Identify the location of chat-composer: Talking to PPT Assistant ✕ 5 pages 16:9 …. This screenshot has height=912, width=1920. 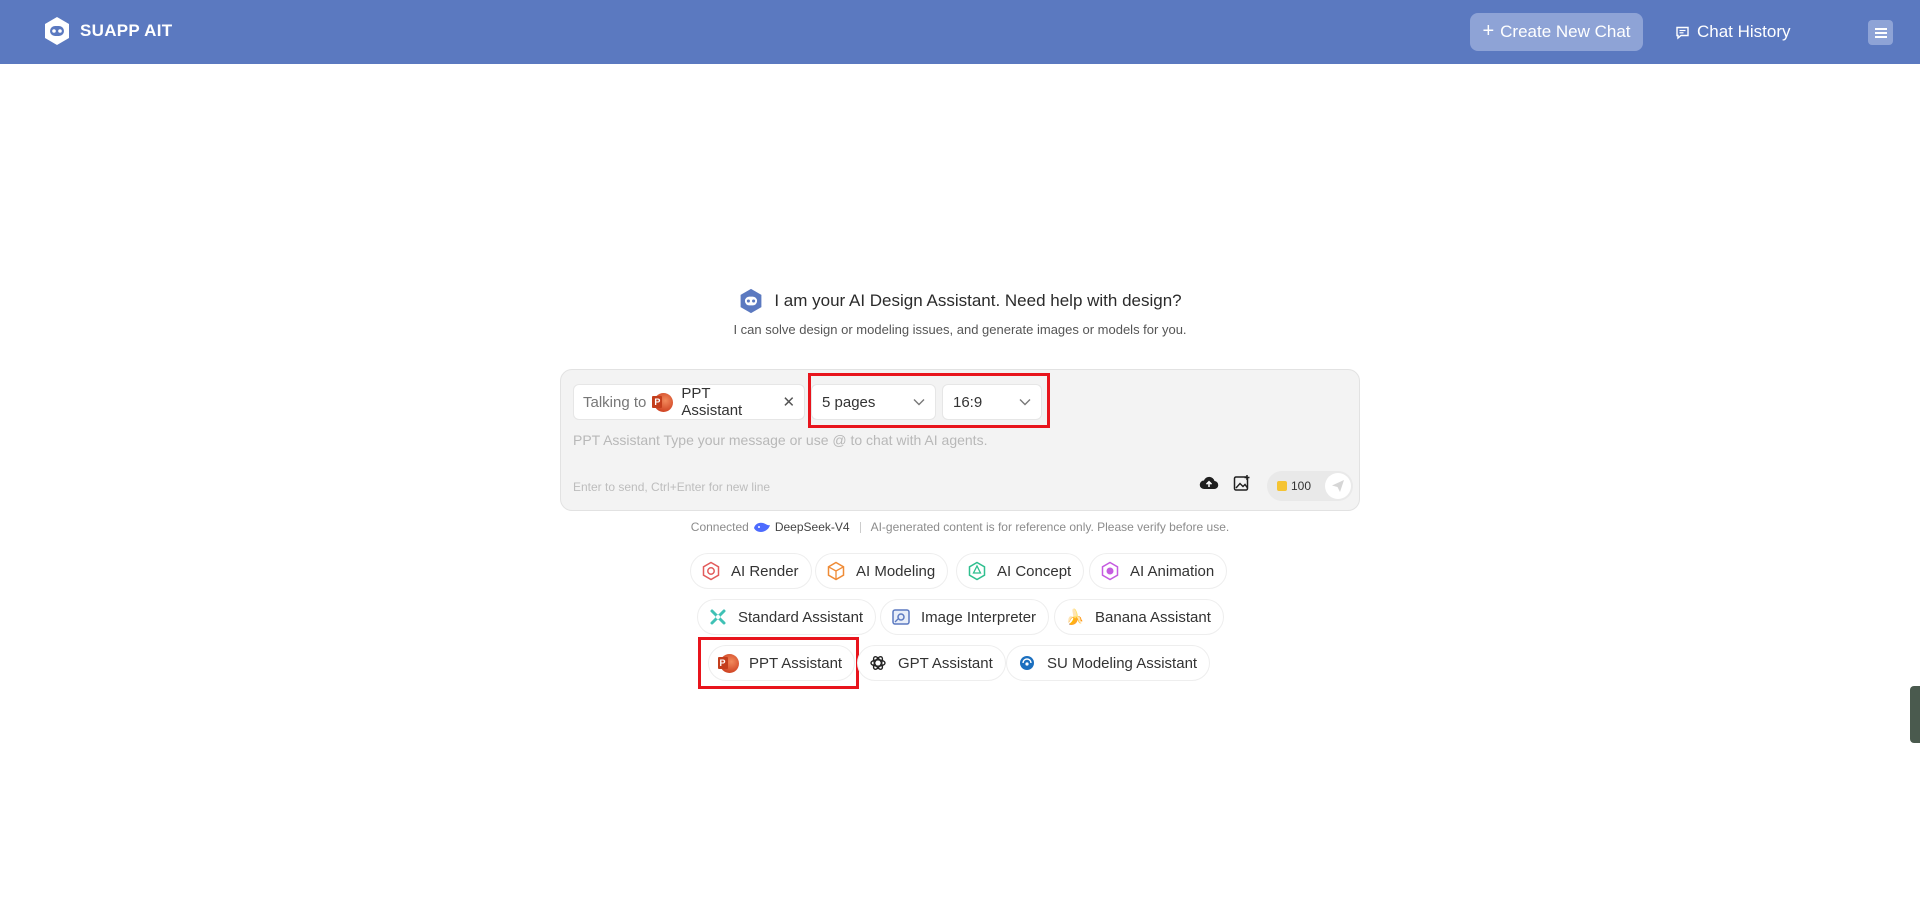
(960, 440).